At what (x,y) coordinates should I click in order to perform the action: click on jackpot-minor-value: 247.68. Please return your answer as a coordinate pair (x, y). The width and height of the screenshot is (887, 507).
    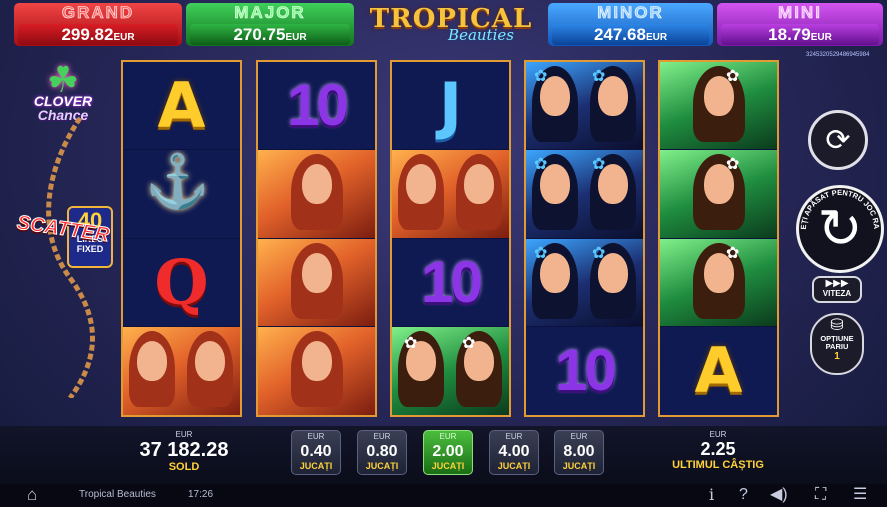
    Looking at the image, I should click on (619, 34).